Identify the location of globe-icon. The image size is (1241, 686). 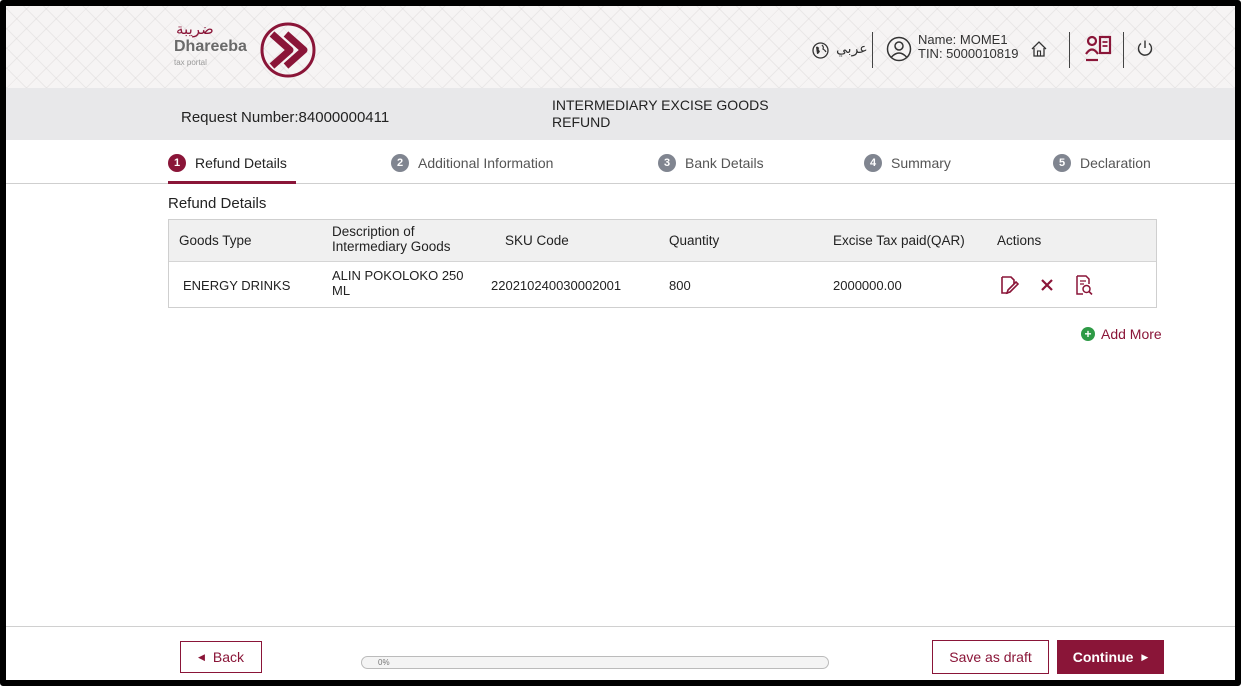
(820, 52).